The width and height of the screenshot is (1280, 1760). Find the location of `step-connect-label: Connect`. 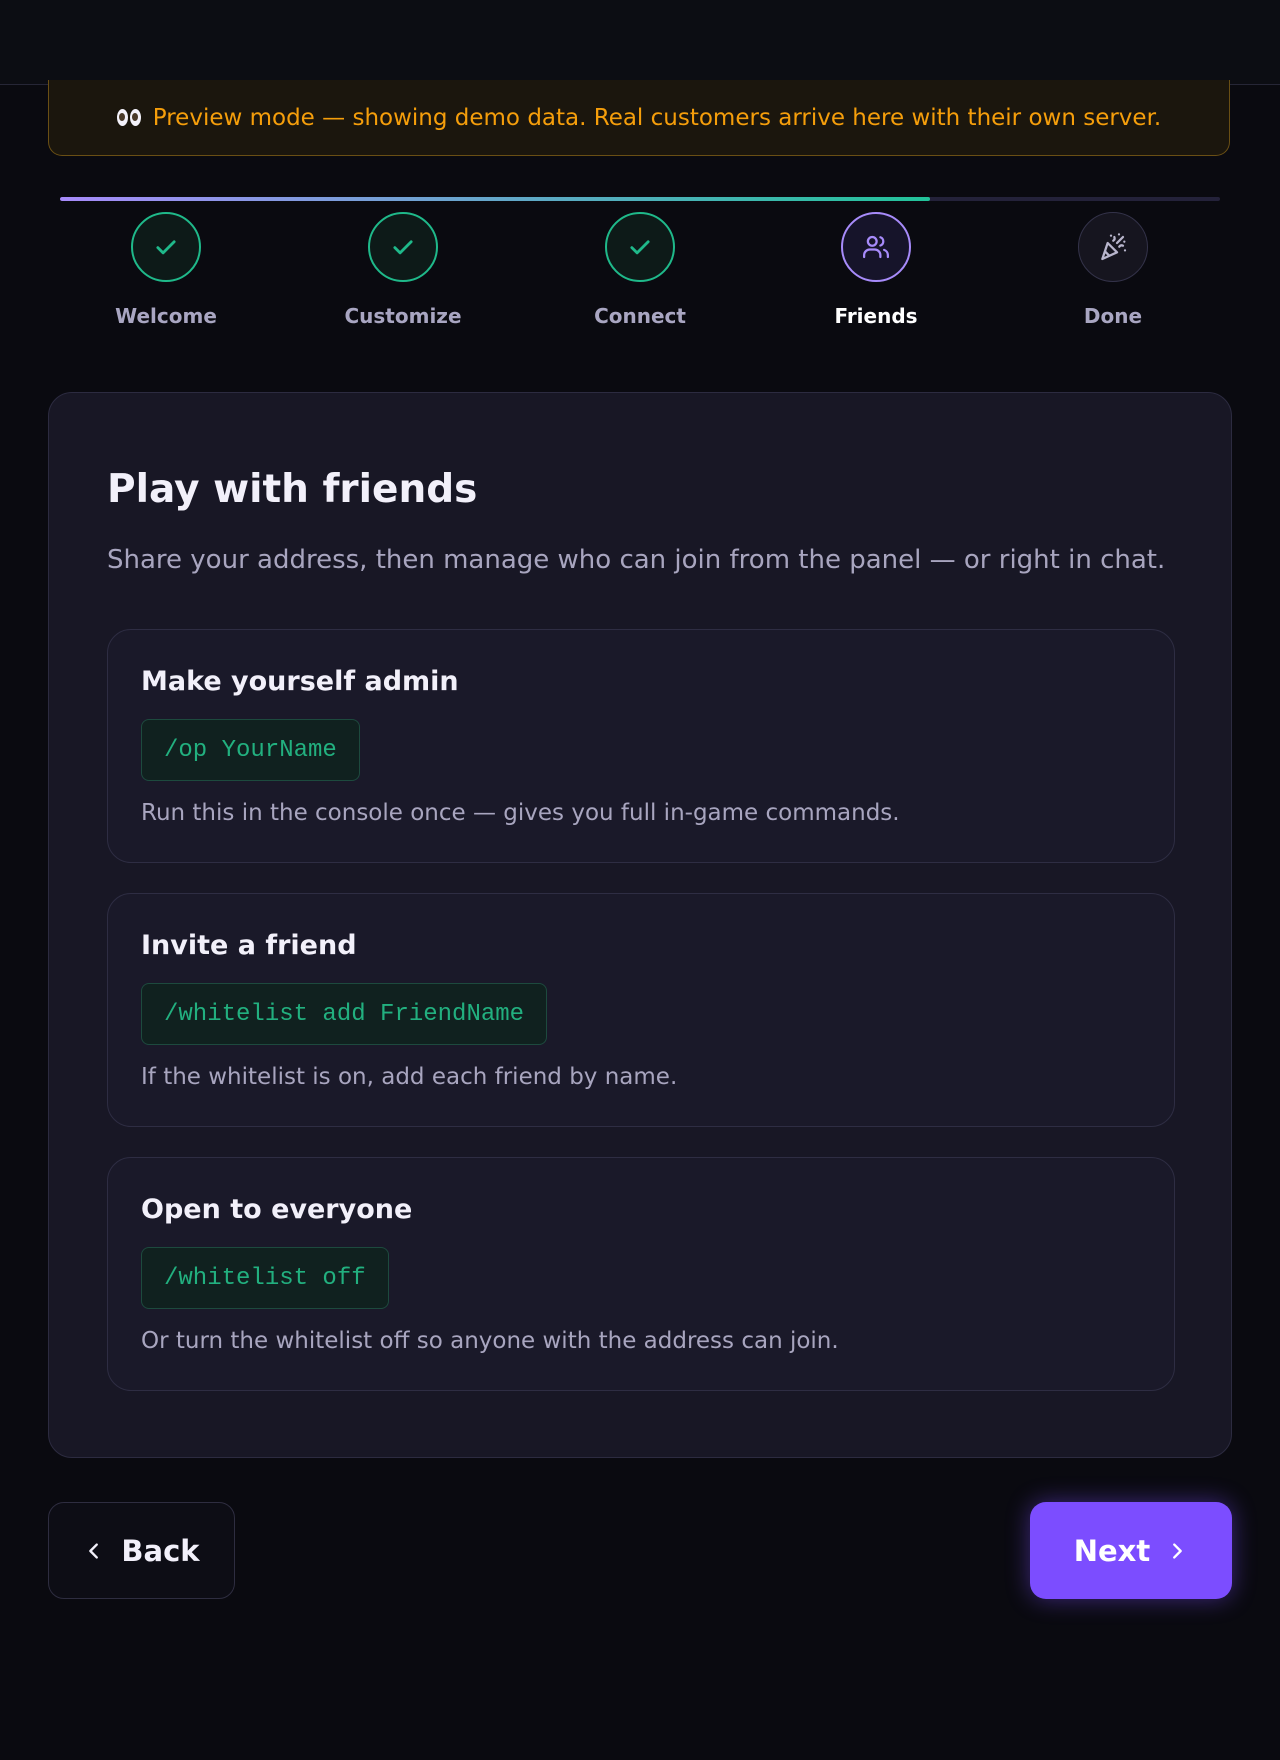

step-connect-label: Connect is located at coordinates (640, 316).